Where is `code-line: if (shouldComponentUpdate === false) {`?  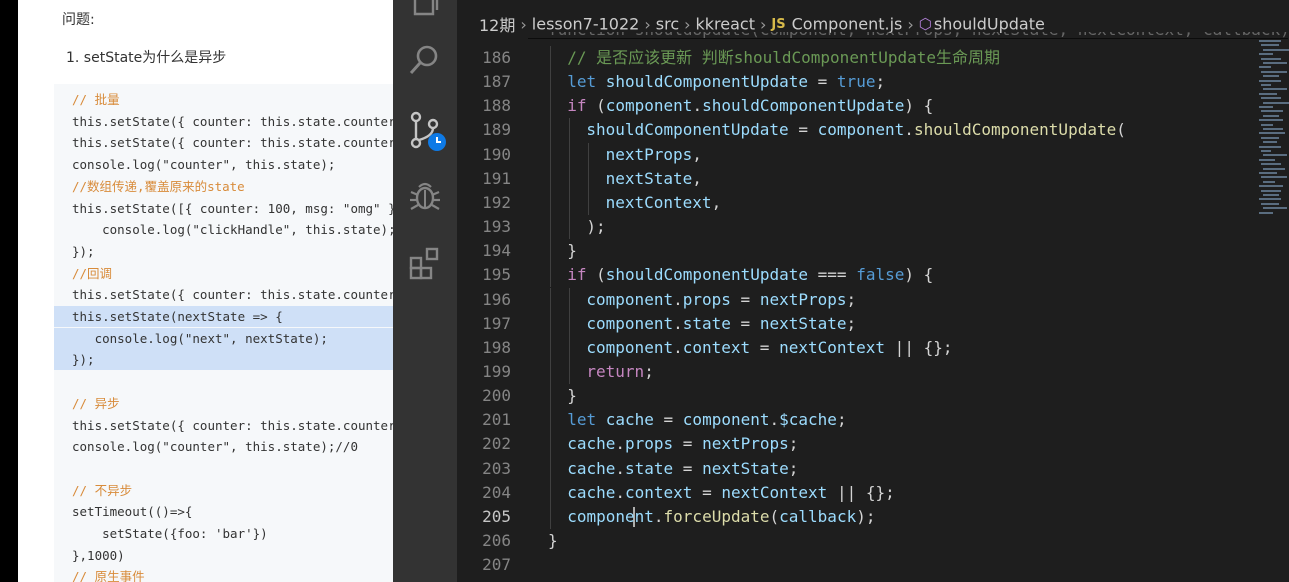 code-line: if (shouldComponentUpdate === false) { is located at coordinates (750, 275).